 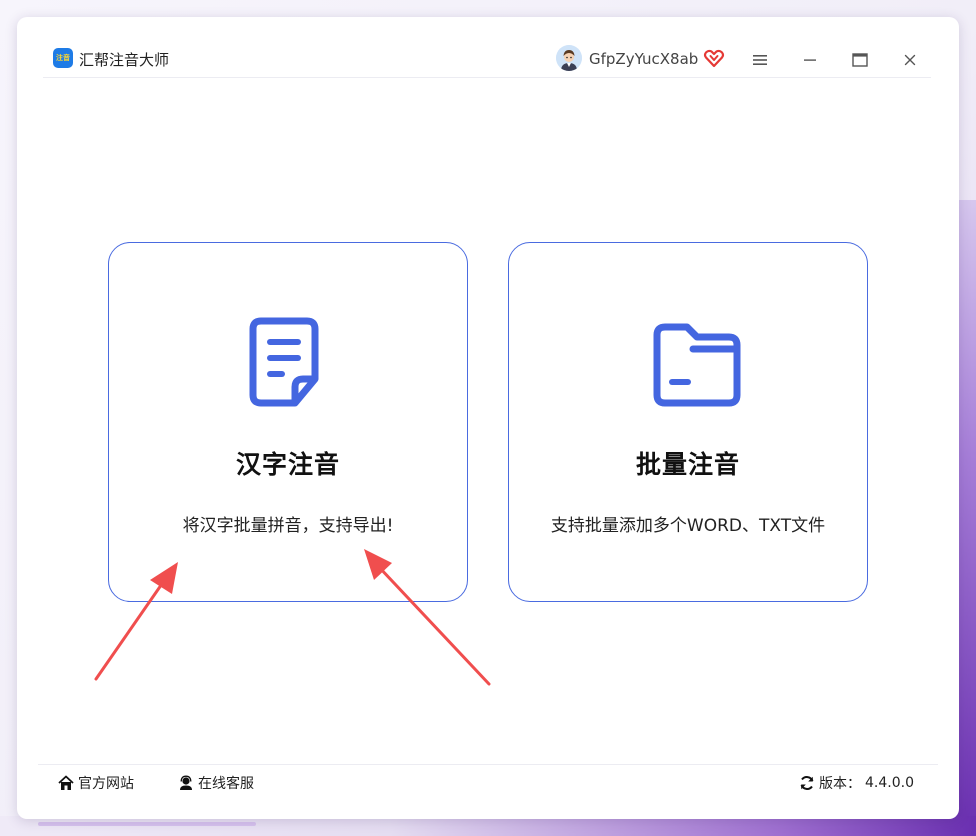 I want to click on card-title: 汉字注音, so click(x=287, y=464).